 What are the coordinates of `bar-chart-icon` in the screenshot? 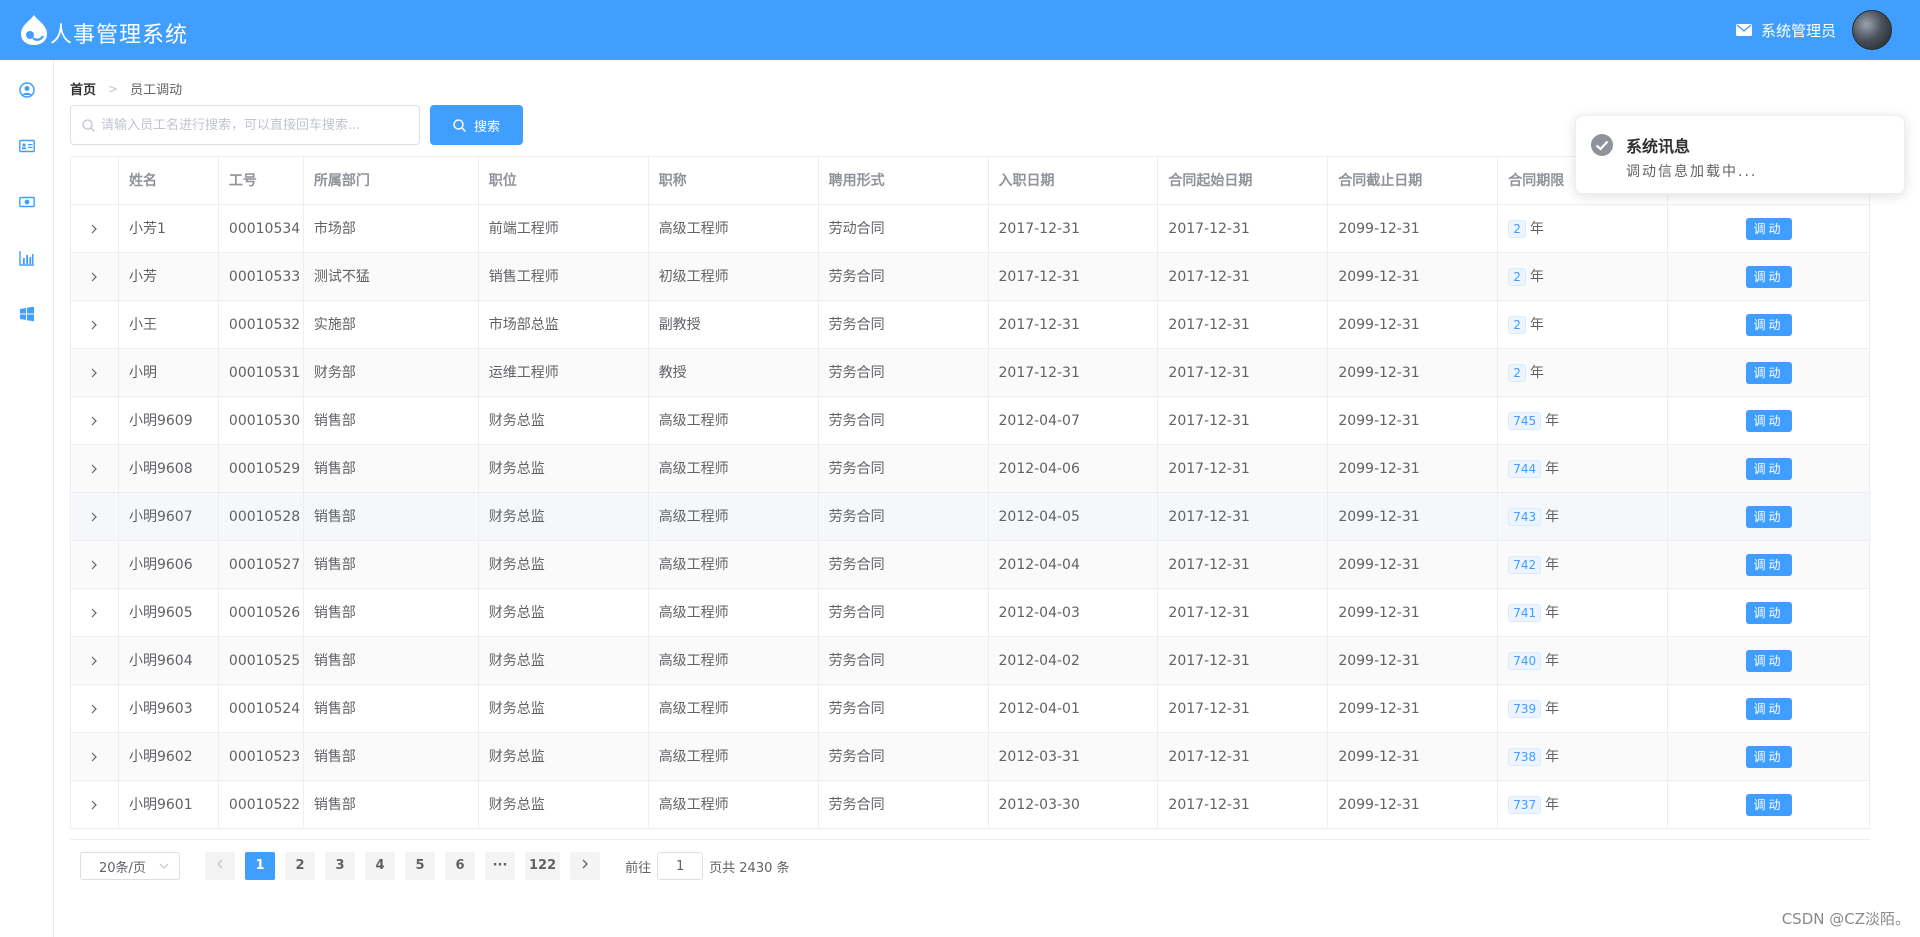 It's located at (27, 258).